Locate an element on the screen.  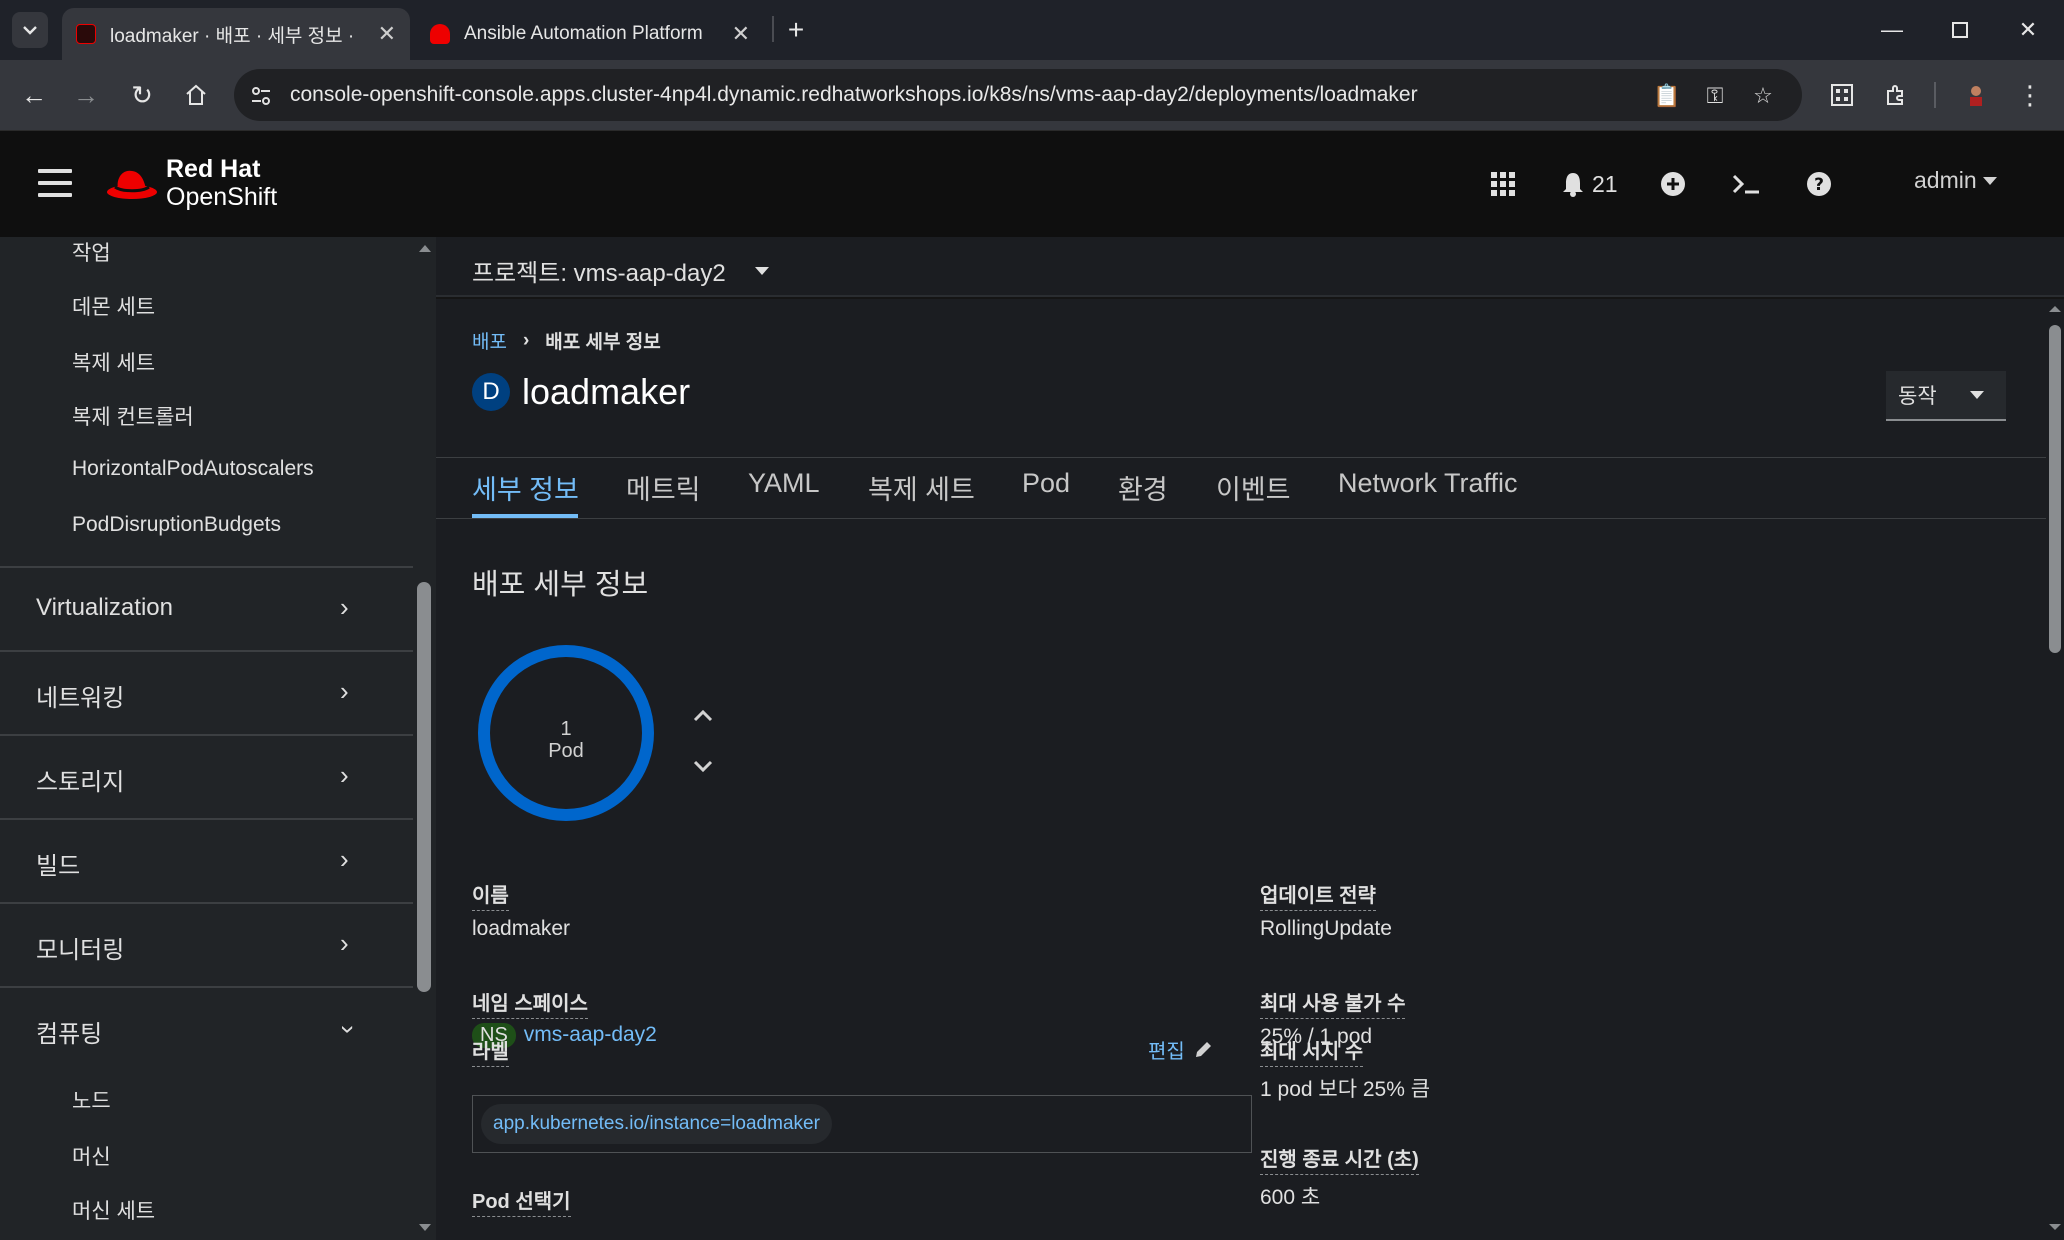
sidebar-item-jobs: 작업 is located at coordinates (91, 252).